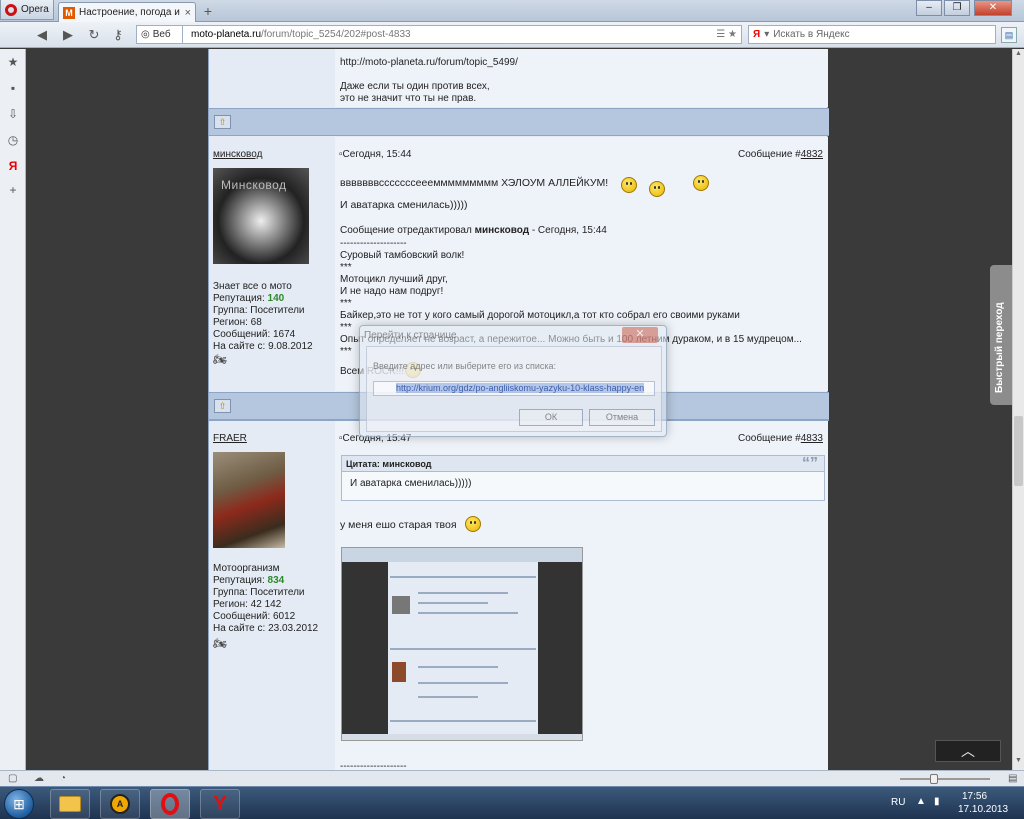  What do you see at coordinates (398, 525) in the screenshot?
I see `post-text-line: у меня ешо старая твоя` at bounding box center [398, 525].